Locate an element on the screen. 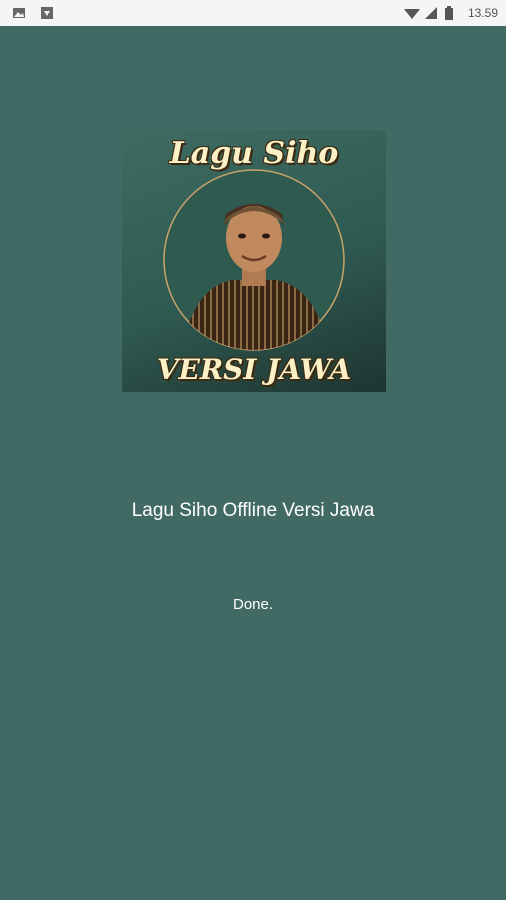 Image resolution: width=506 pixels, height=900 pixels. logo-subtitle: VERSI JAWA is located at coordinates (254, 369).